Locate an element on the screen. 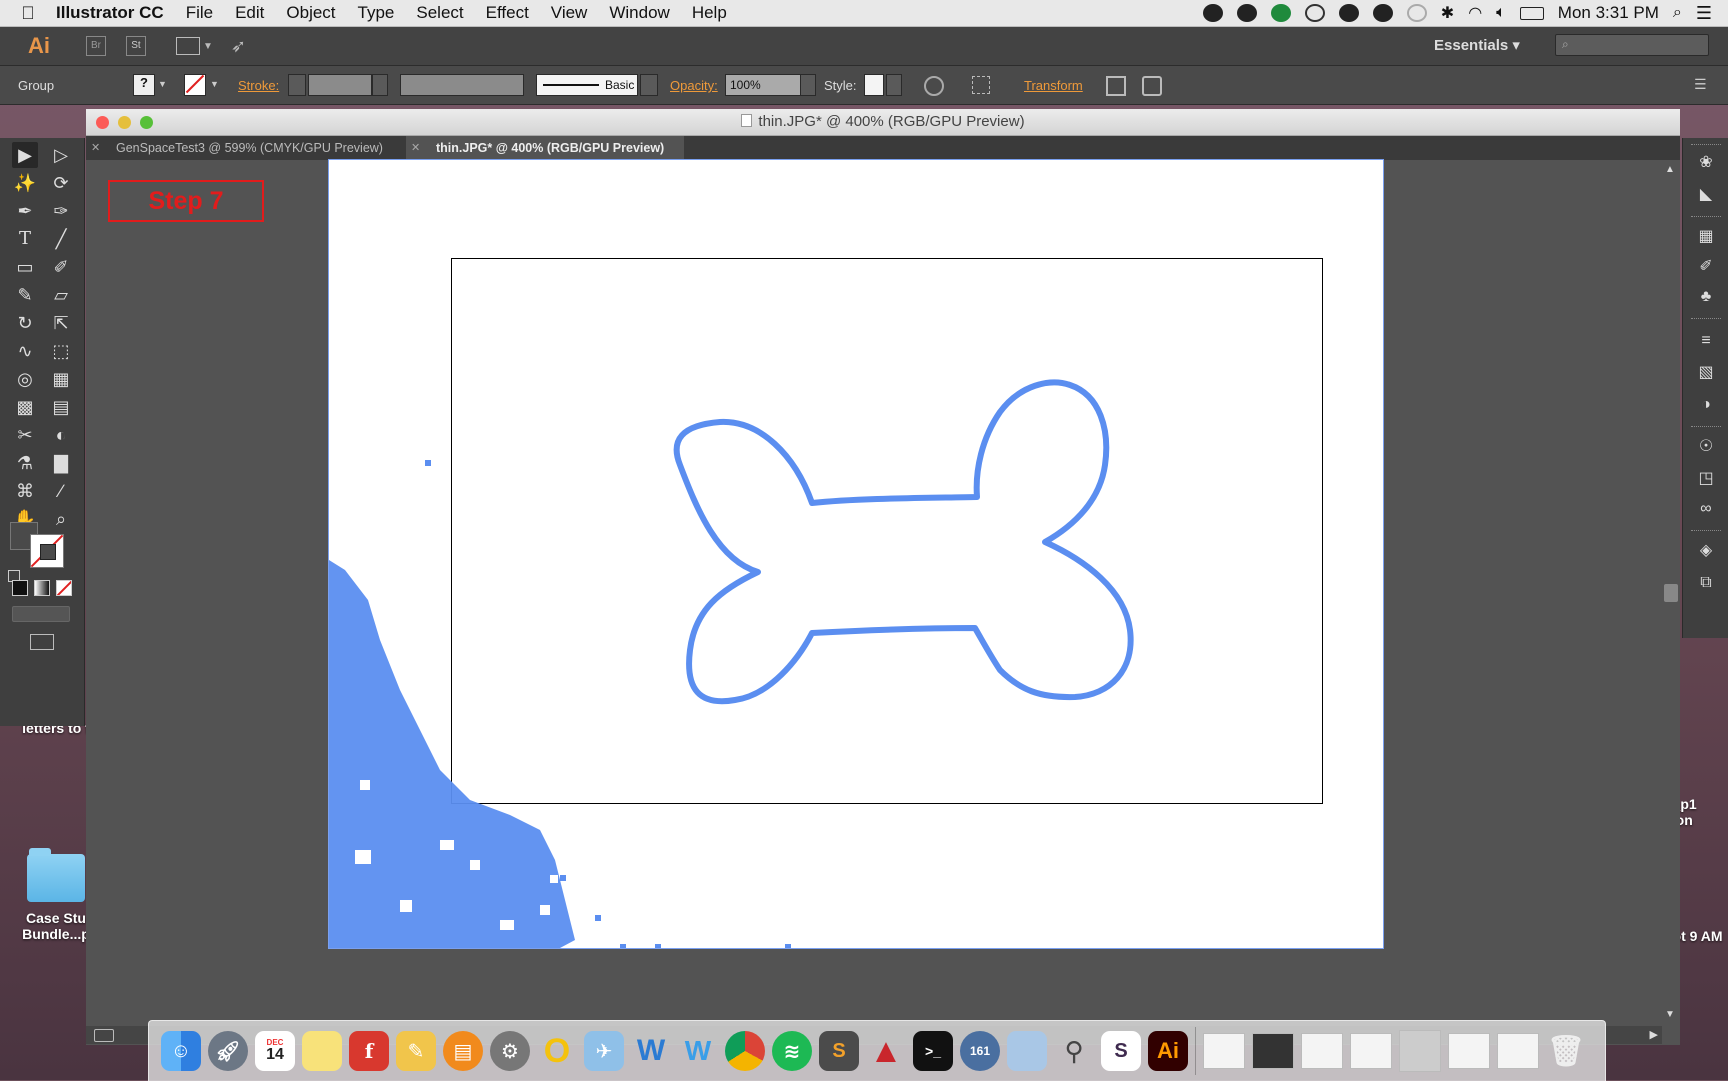 The width and height of the screenshot is (1728, 1081). alarm-clock-icon: 161 is located at coordinates (980, 1051).